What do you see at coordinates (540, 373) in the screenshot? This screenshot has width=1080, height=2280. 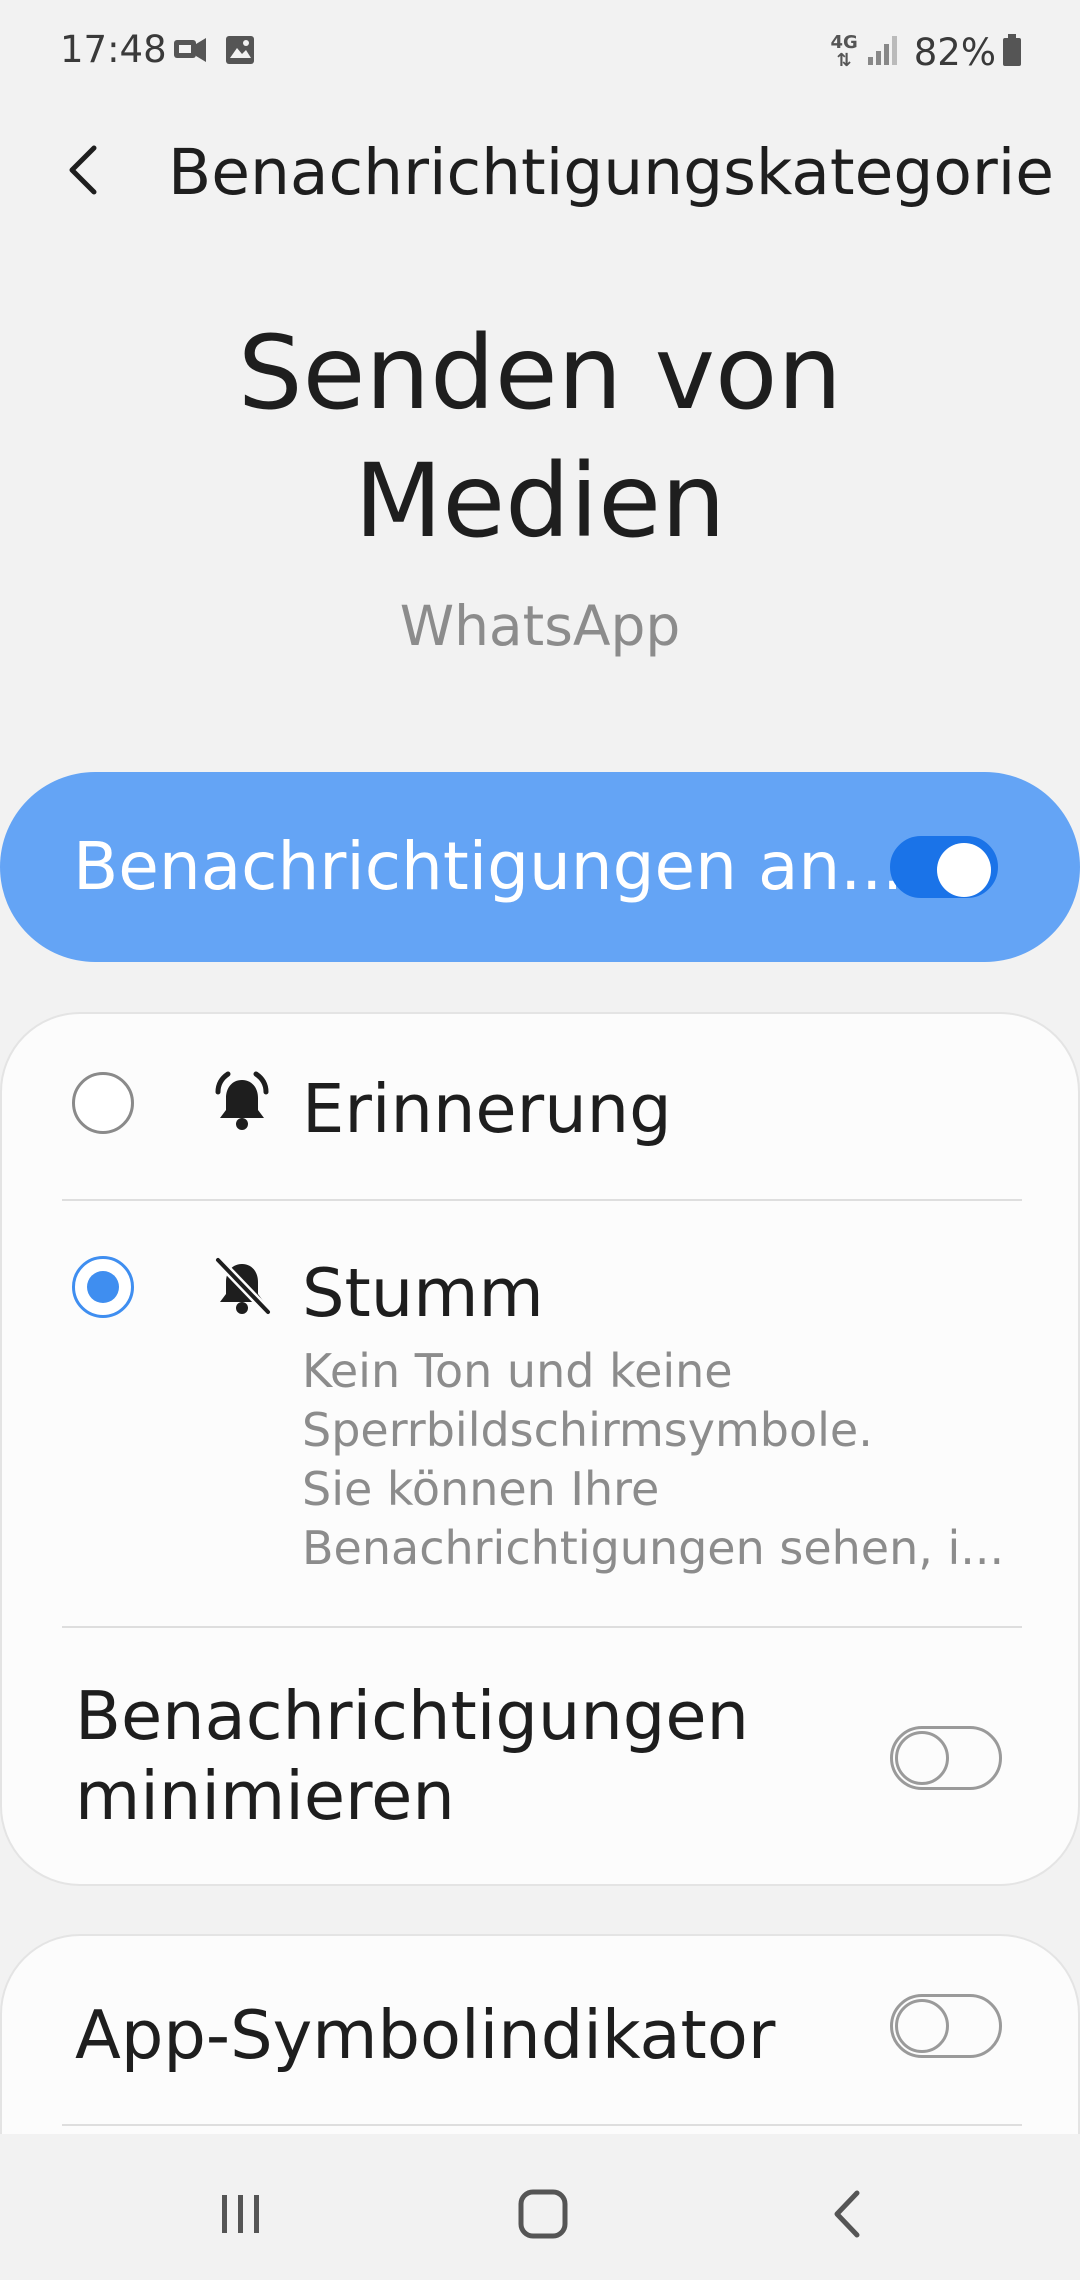 I see `page-title-line1: Senden von` at bounding box center [540, 373].